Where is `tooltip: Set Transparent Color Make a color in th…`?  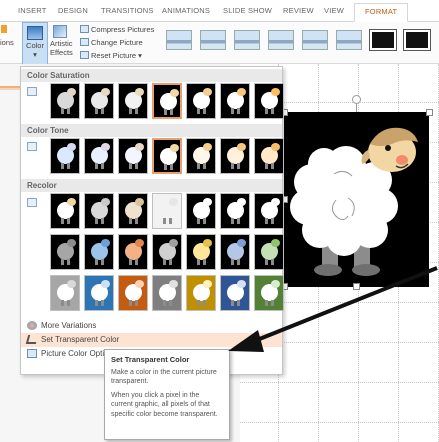
tooltip: Set Transparent Color Make a color in th… is located at coordinates (167, 394).